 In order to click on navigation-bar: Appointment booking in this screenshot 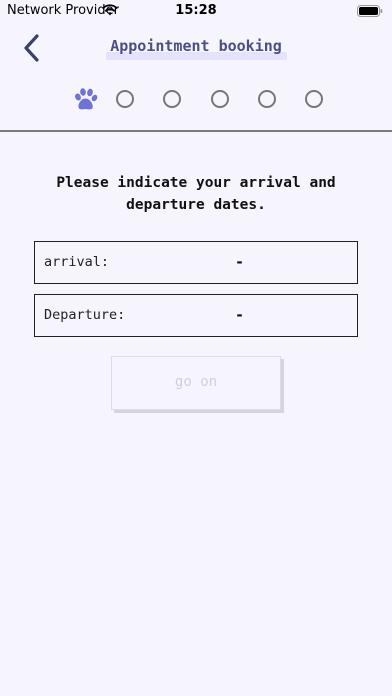, I will do `click(196, 51)`.